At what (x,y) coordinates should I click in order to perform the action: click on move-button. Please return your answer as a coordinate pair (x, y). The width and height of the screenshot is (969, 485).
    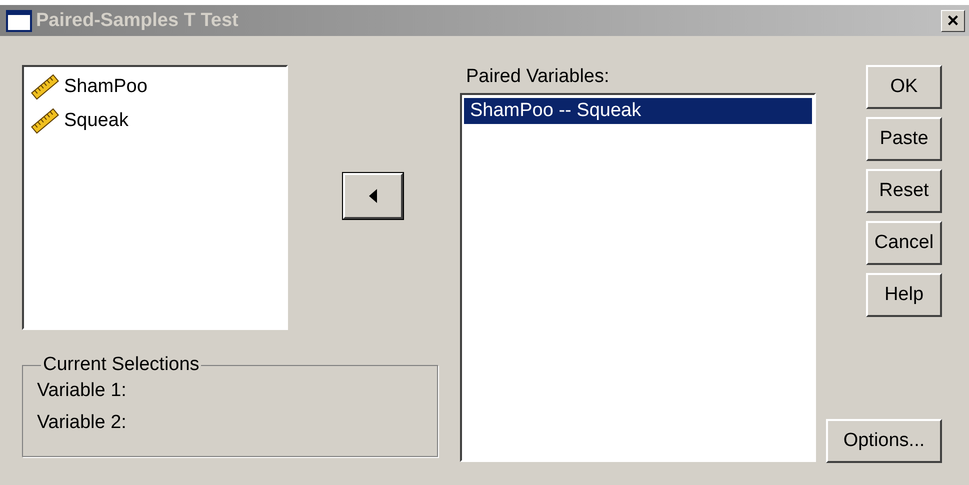
    Looking at the image, I should click on (373, 196).